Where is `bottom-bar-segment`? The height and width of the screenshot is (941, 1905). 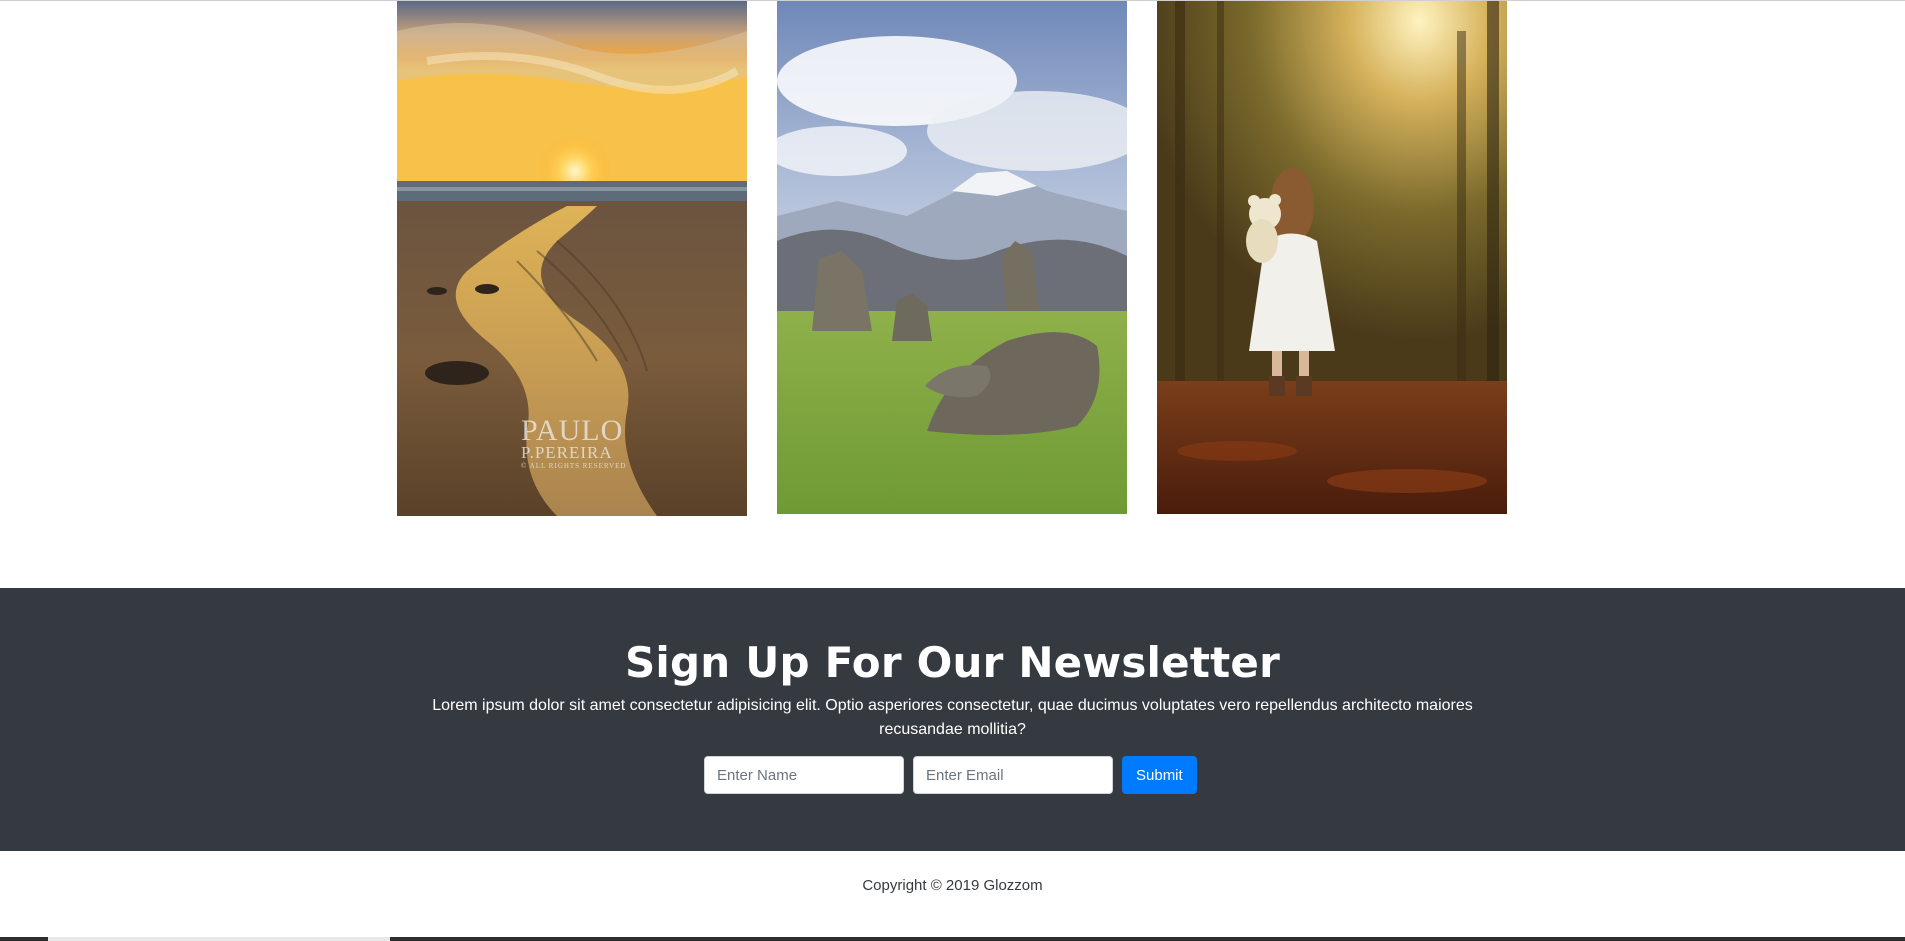 bottom-bar-segment is located at coordinates (219, 939).